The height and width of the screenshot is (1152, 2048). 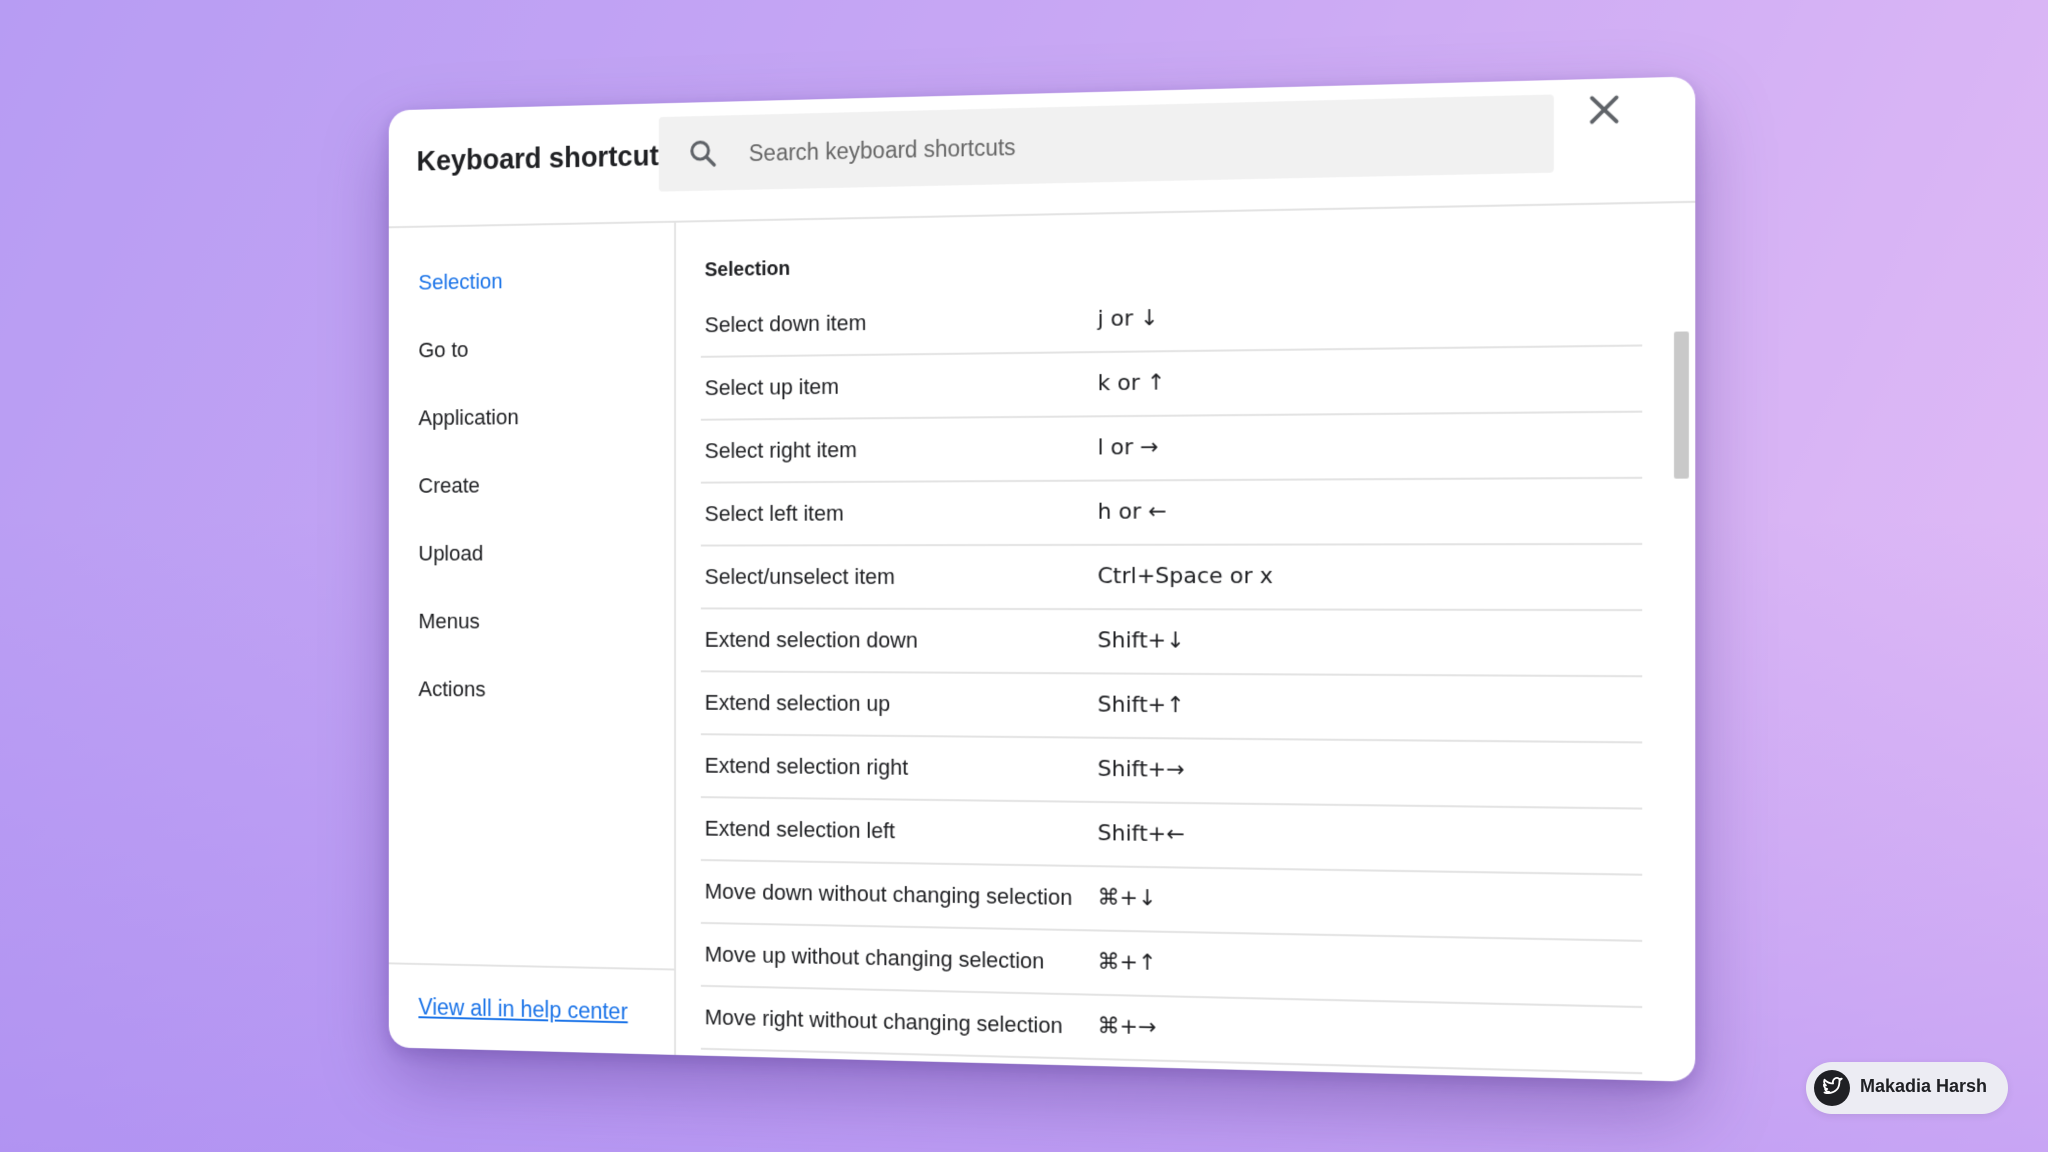 I want to click on sidebar-item-actions: Actions, so click(x=451, y=690).